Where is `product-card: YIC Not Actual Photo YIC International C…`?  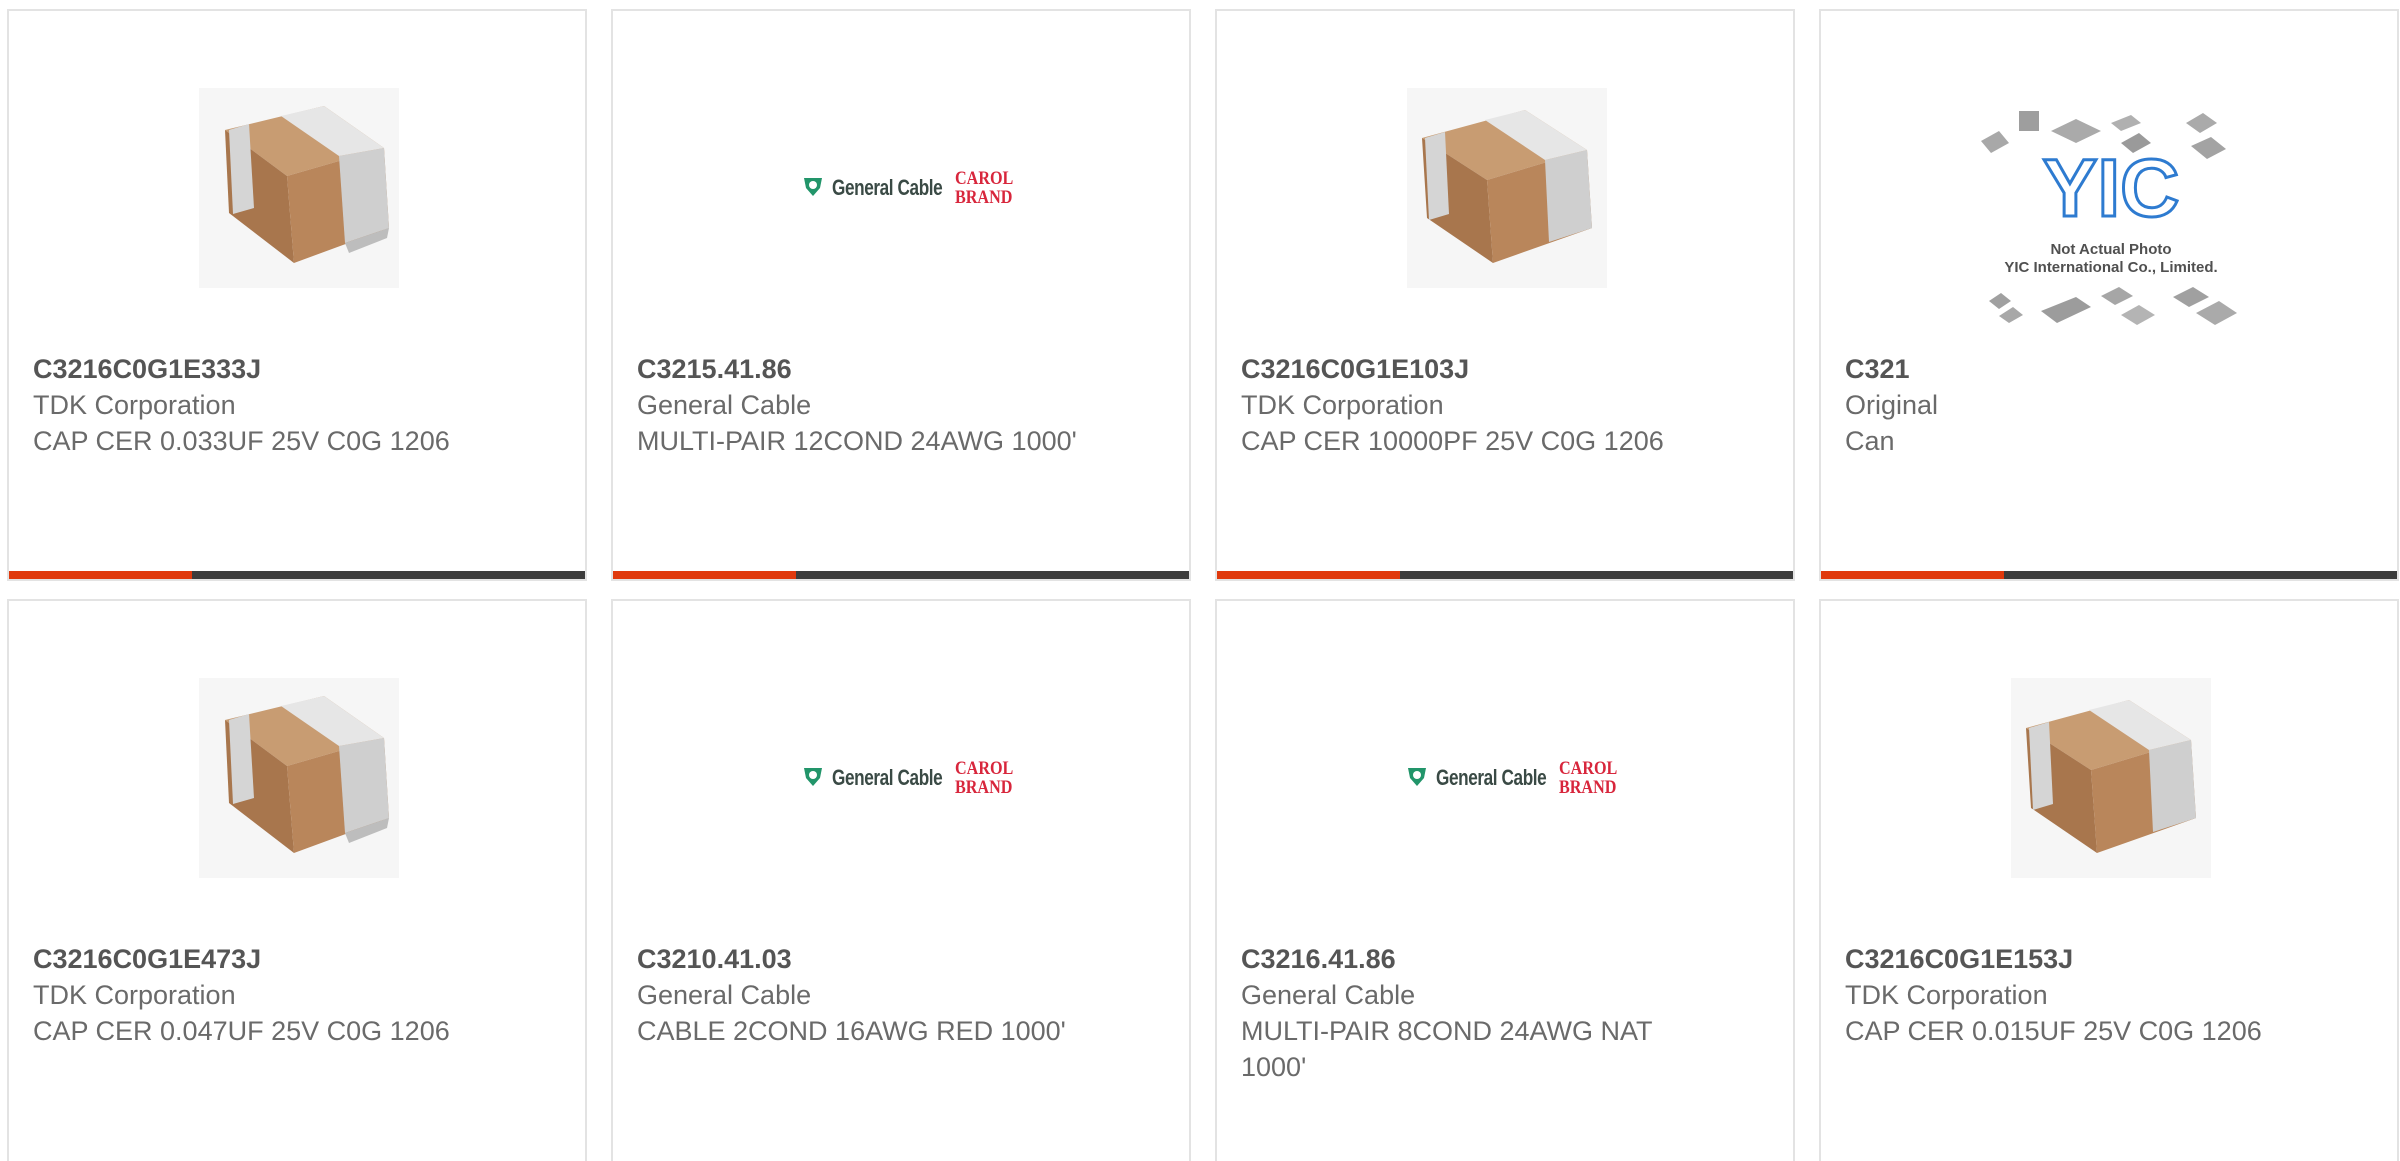
product-card: YIC Not Actual Photo YIC International C… is located at coordinates (2109, 295).